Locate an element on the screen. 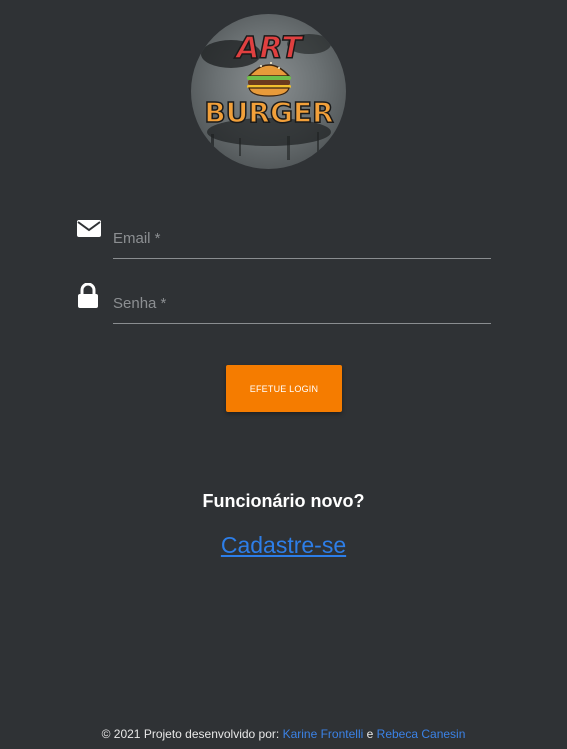  author-link-rebeca: Rebeca Canesin is located at coordinates (421, 734).